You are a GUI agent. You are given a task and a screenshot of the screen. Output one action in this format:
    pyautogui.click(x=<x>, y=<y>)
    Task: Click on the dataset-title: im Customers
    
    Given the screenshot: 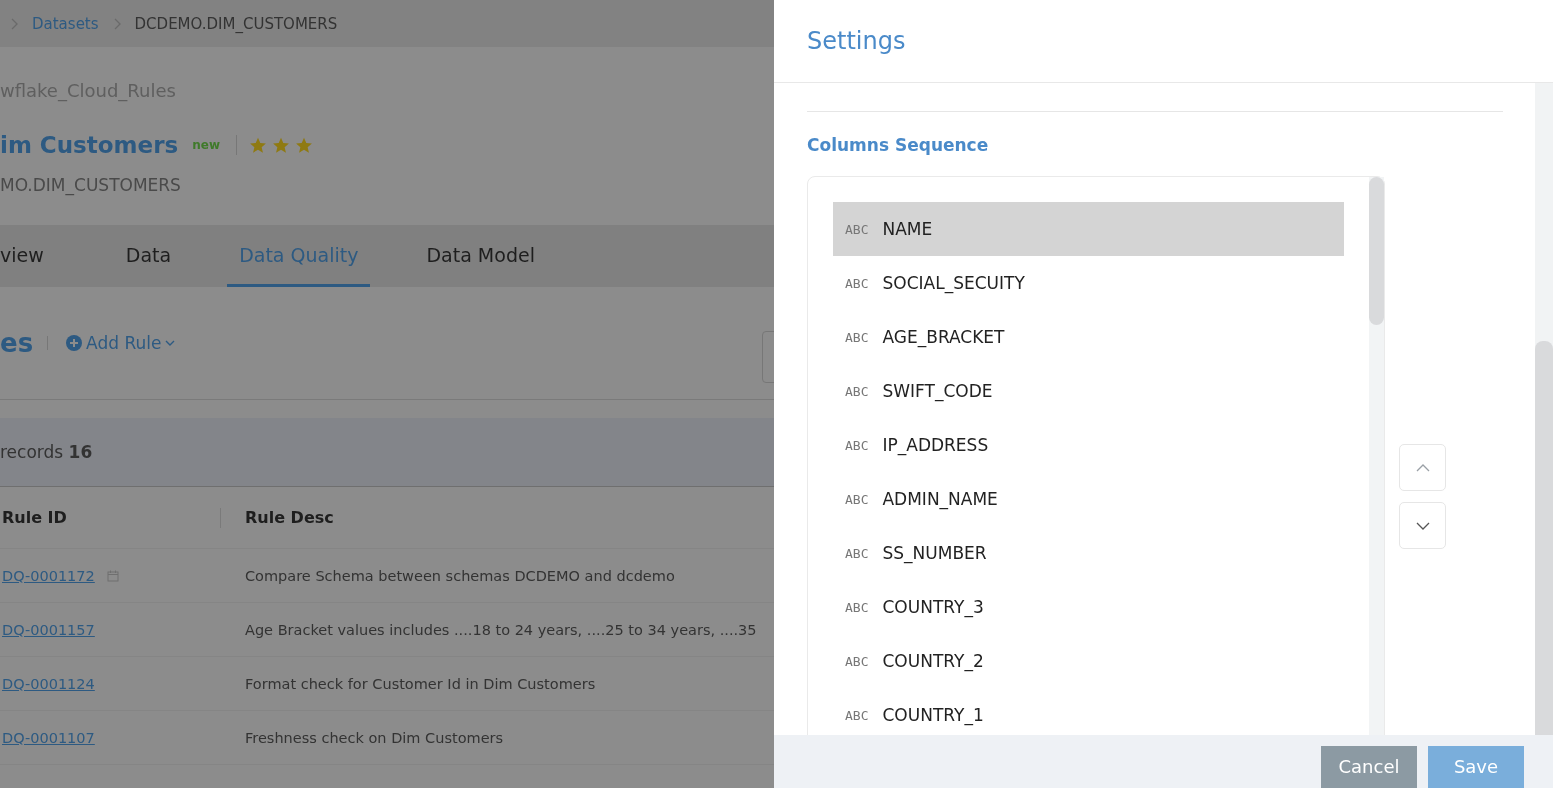 What is the action you would take?
    pyautogui.click(x=89, y=145)
    